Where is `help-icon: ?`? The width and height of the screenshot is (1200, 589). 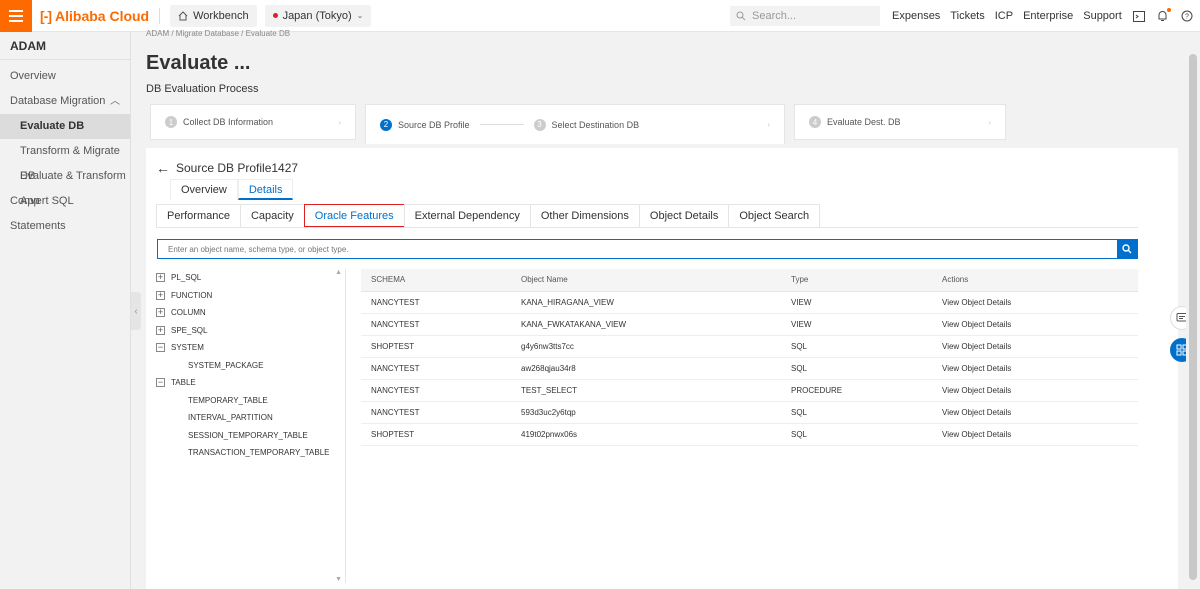
help-icon: ? is located at coordinates (1187, 16).